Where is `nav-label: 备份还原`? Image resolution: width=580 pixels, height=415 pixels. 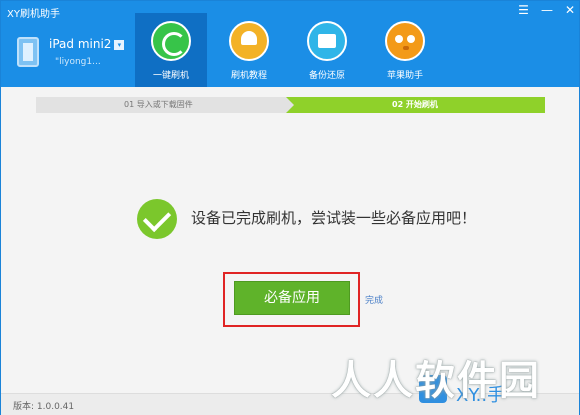
nav-label: 备份还原 is located at coordinates (326, 76).